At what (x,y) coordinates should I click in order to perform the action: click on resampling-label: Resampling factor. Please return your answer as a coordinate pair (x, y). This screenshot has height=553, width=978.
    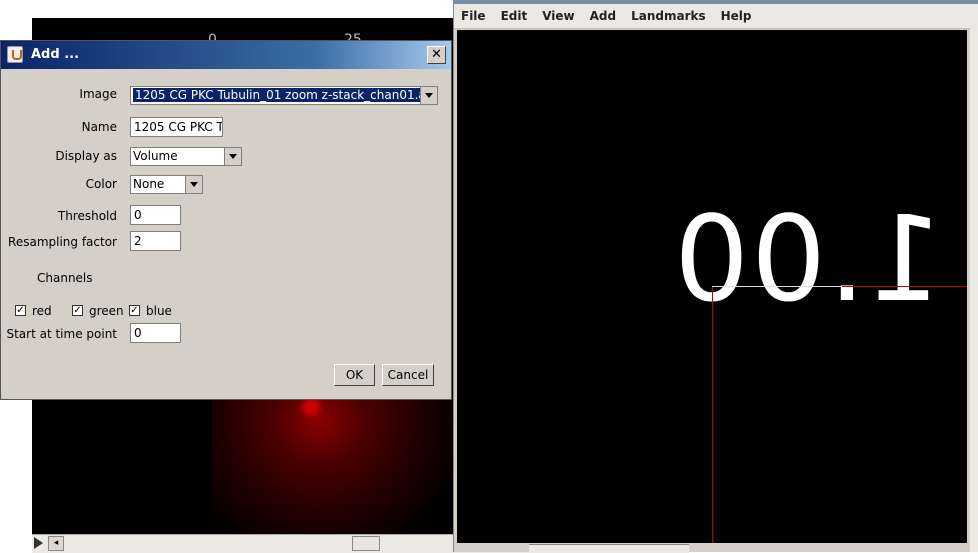
    Looking at the image, I should click on (62, 242).